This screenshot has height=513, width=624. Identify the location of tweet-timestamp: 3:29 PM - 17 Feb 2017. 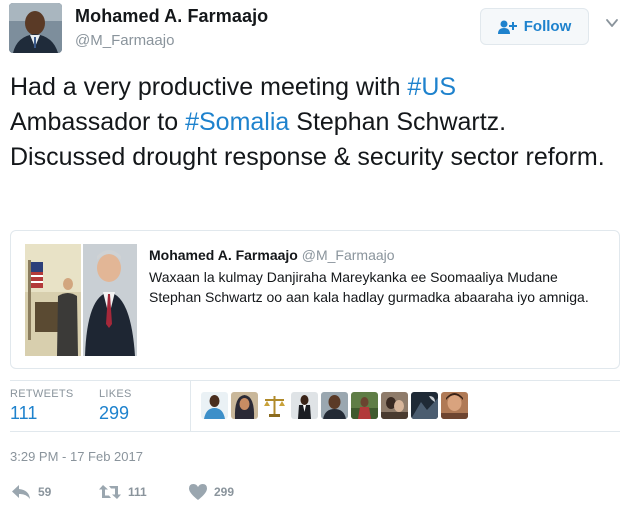
(76, 456).